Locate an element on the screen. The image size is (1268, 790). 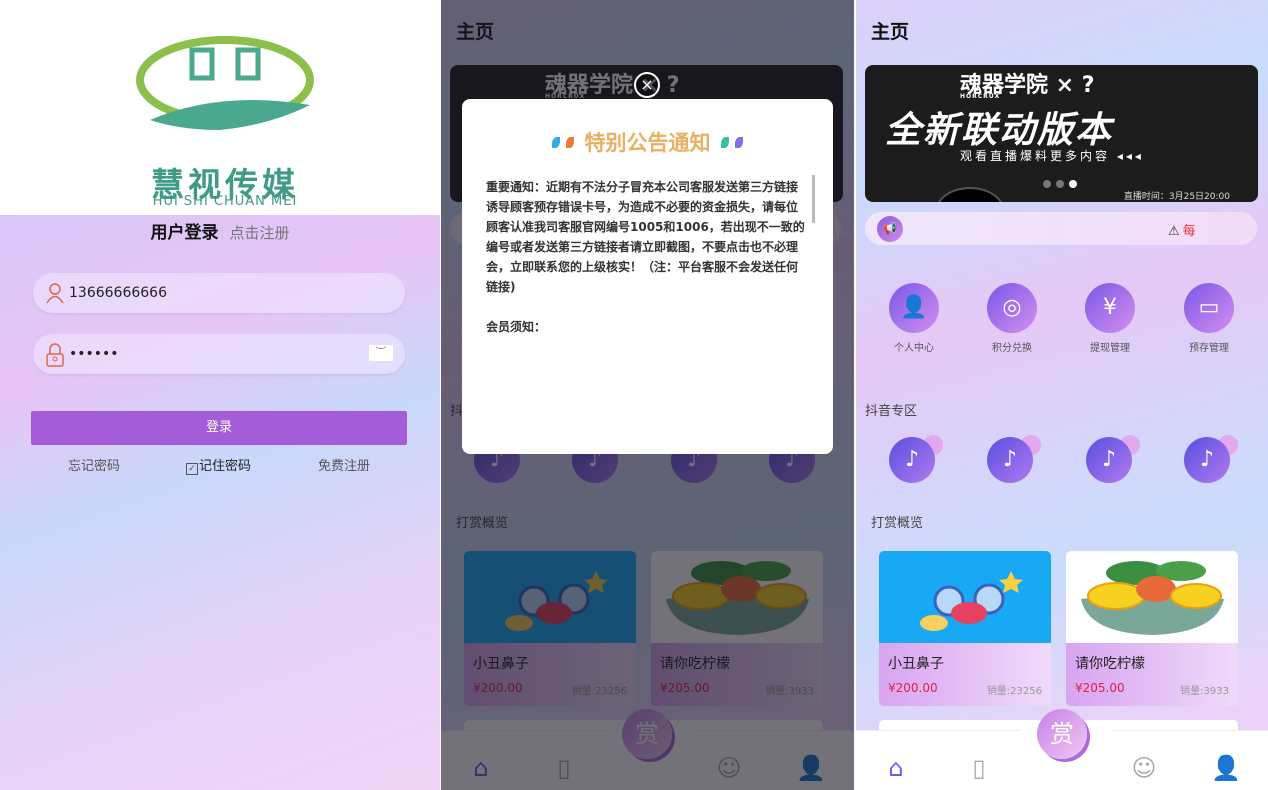
gift-sales: 销量:23256 is located at coordinates (1014, 691).